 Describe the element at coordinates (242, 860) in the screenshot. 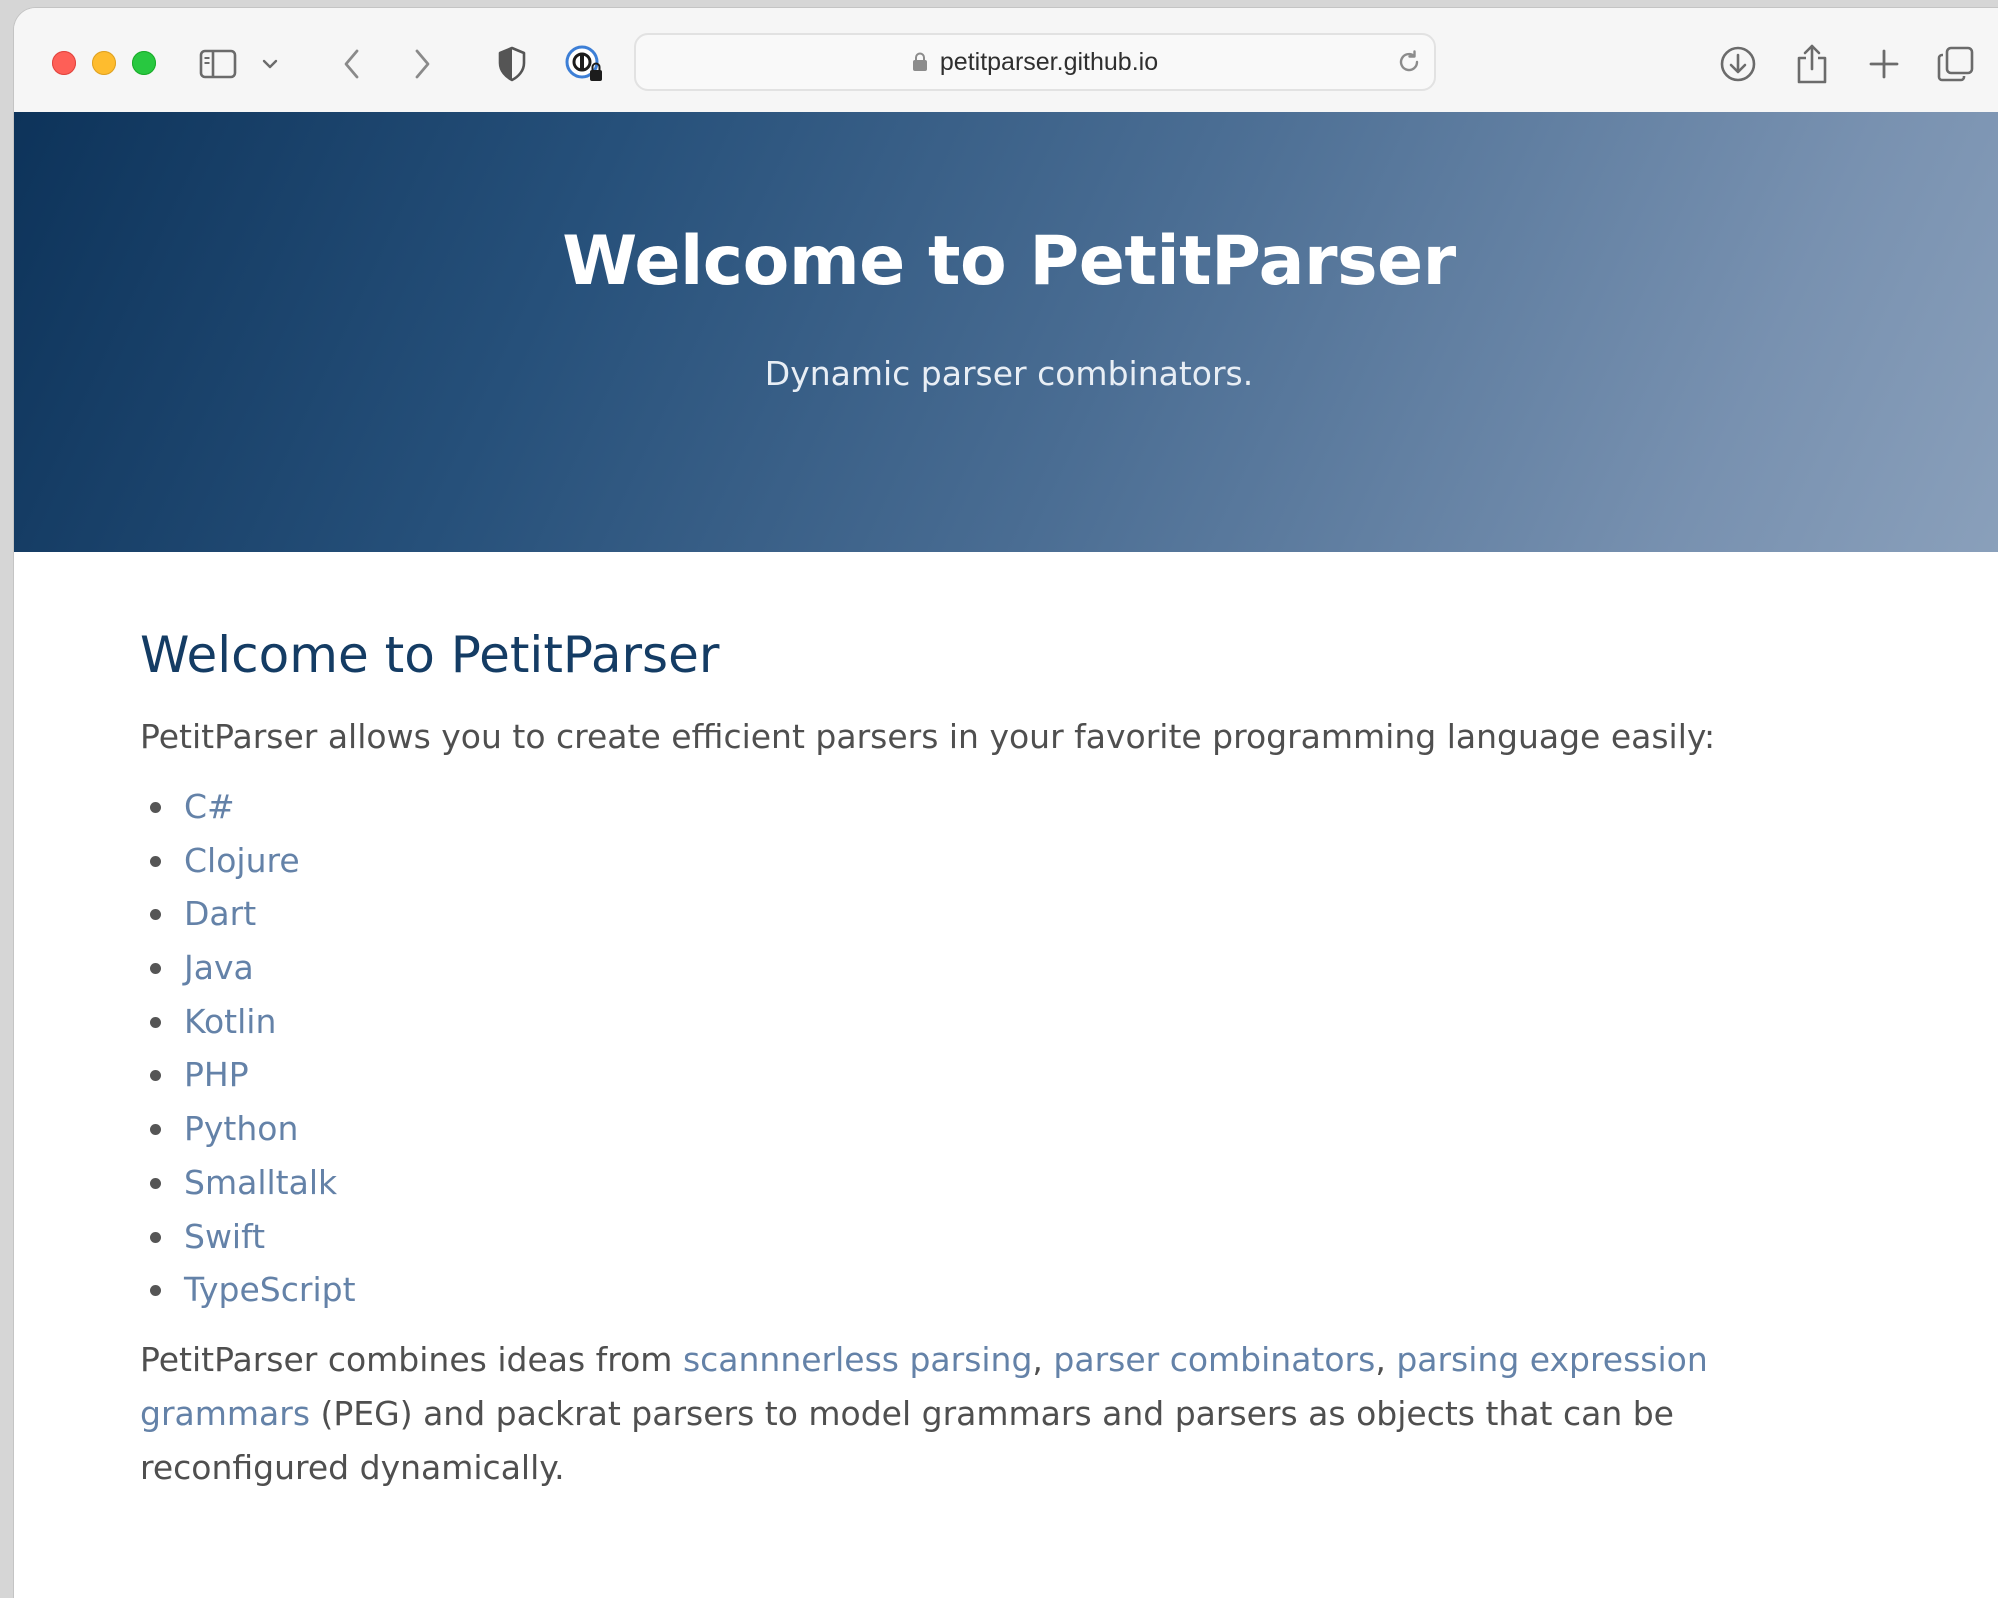

I see `language-link-clojure: Clojure` at that location.